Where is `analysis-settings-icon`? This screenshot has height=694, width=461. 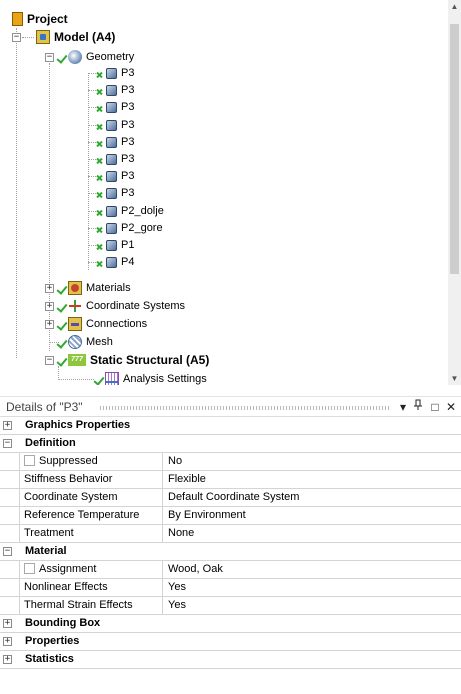
analysis-settings-icon is located at coordinates (112, 378).